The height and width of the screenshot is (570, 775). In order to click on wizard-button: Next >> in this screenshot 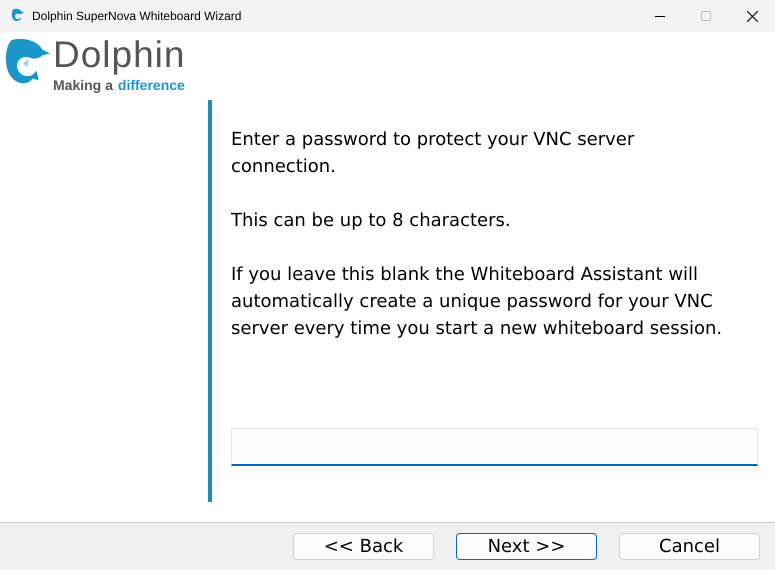, I will do `click(526, 546)`.